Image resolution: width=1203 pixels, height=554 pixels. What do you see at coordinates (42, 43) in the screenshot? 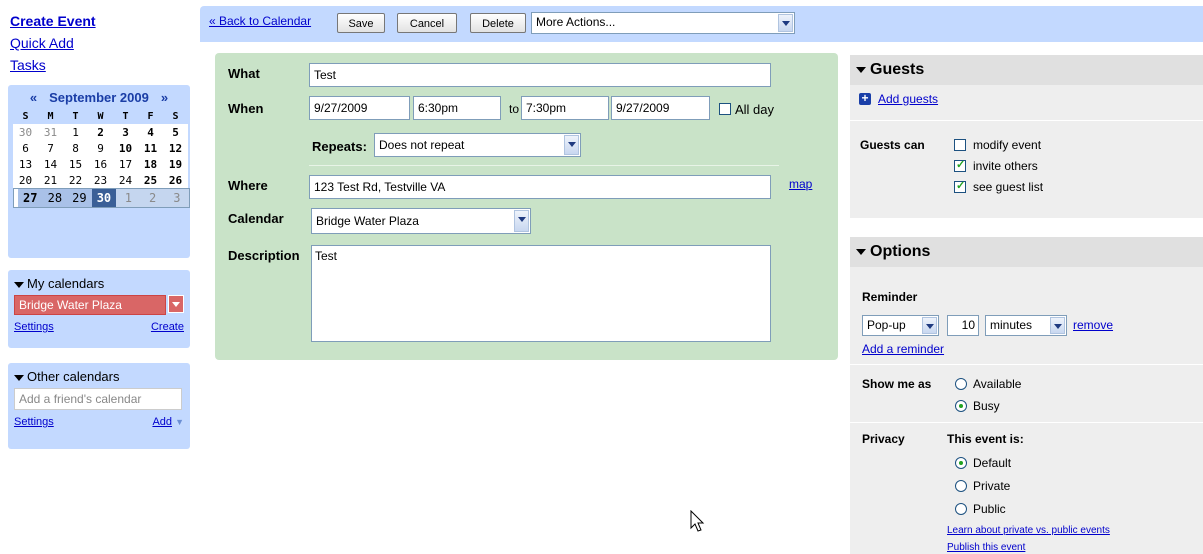
I see `quick-add-link: Quick Add` at bounding box center [42, 43].